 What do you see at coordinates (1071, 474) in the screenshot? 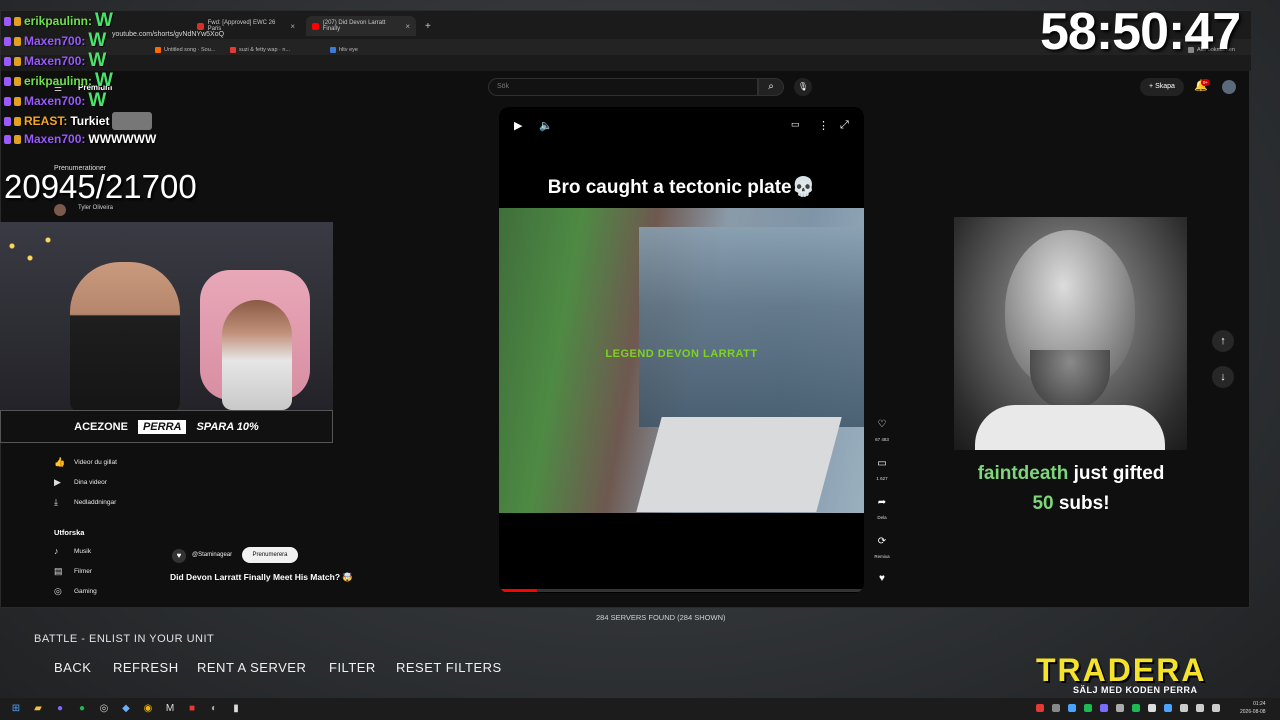
I see `gift-alert-text: faintdeath just gifted` at bounding box center [1071, 474].